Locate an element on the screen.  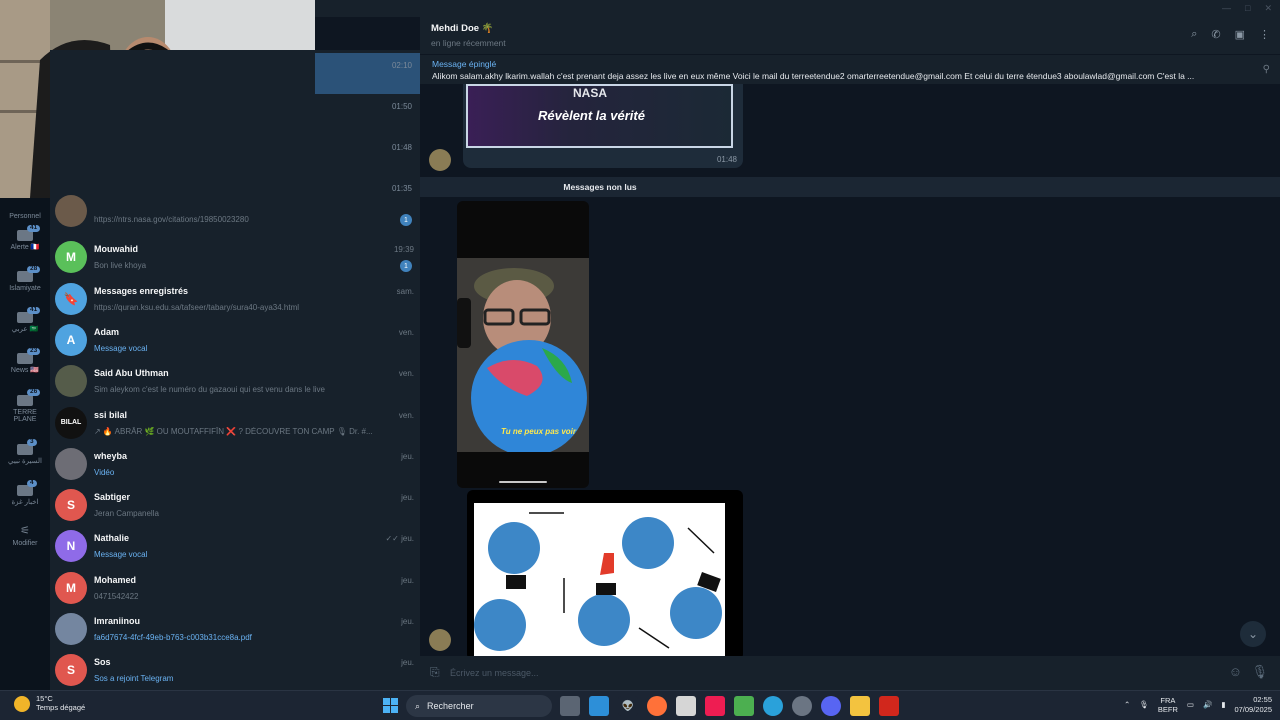
avatar: N is located at coordinates (71, 546).